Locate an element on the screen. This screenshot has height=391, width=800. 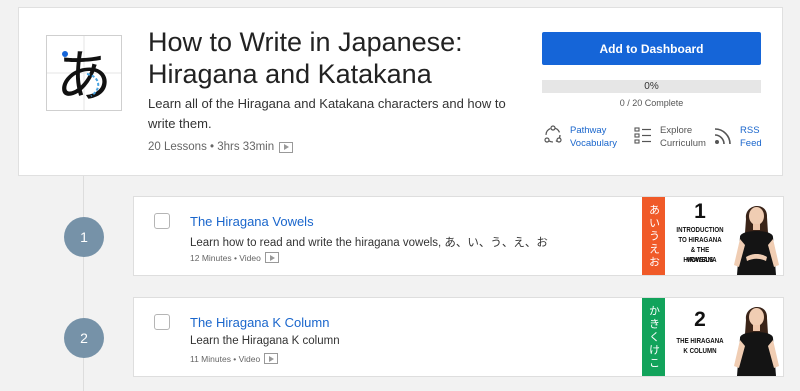
course-title-line-2: Hiragana and Katakana is located at coordinates (290, 74).